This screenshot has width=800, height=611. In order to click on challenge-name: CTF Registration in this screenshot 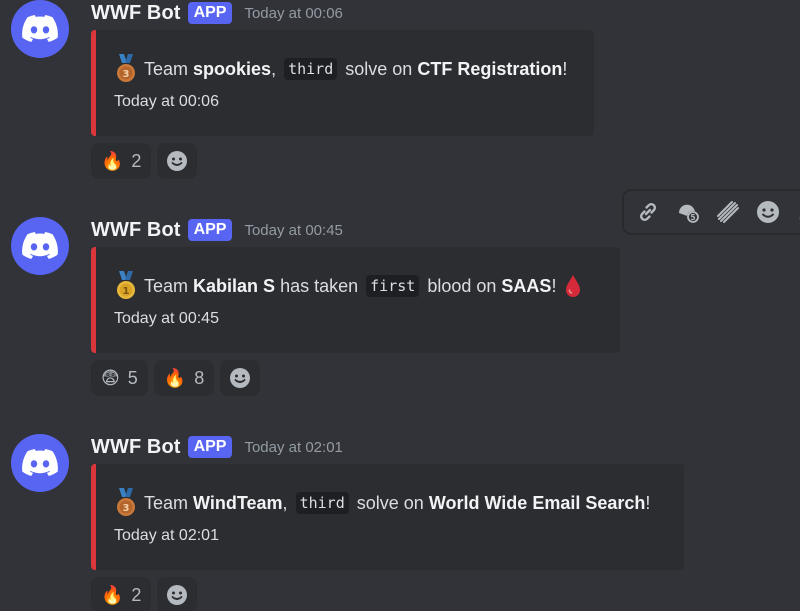, I will do `click(490, 68)`.